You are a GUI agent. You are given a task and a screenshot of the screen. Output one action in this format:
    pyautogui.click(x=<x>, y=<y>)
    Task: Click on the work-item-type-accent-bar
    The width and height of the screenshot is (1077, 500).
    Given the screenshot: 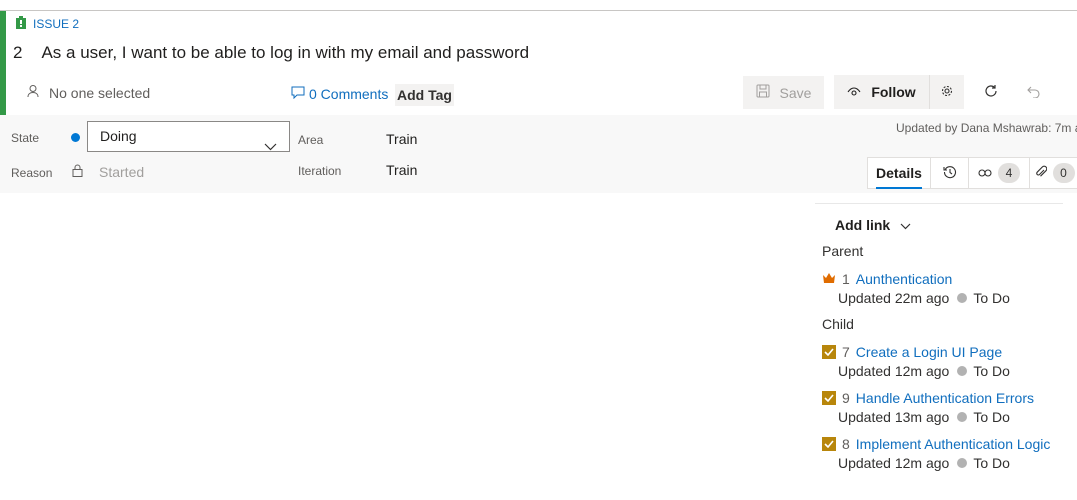 What is the action you would take?
    pyautogui.click(x=3, y=63)
    